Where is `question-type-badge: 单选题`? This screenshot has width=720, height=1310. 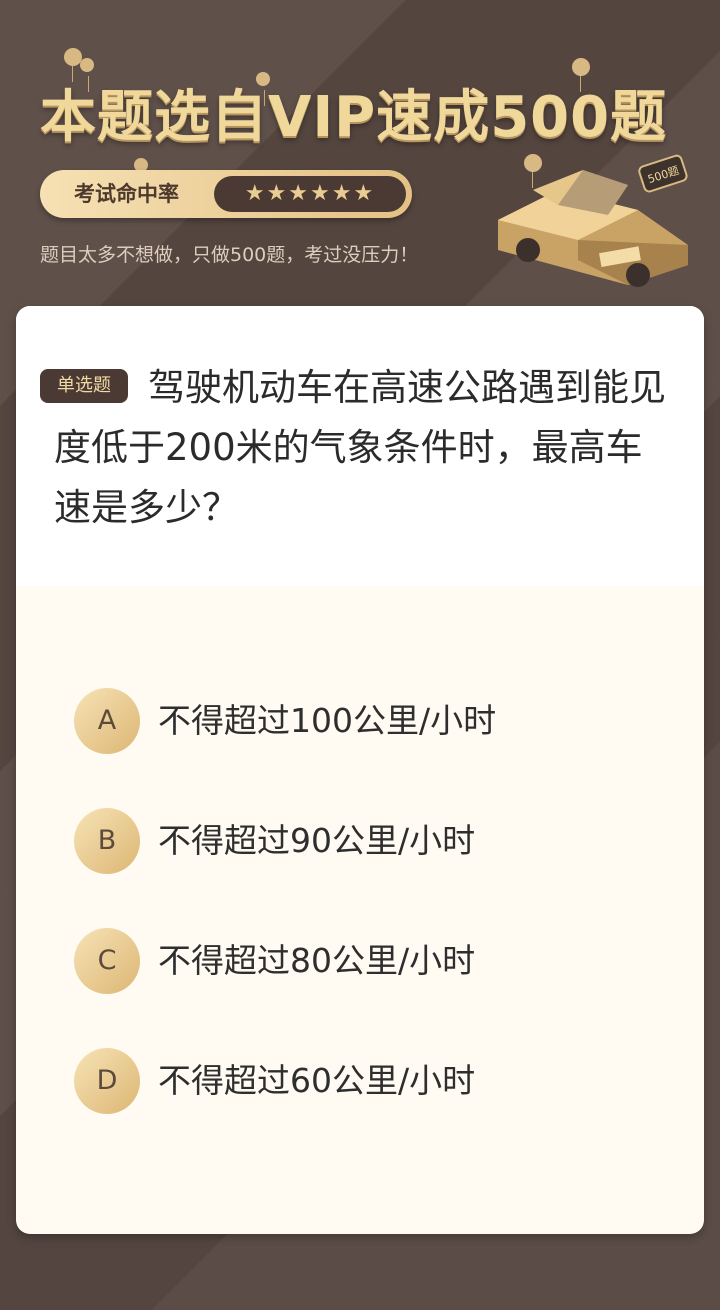
question-type-badge: 单选题 is located at coordinates (84, 386).